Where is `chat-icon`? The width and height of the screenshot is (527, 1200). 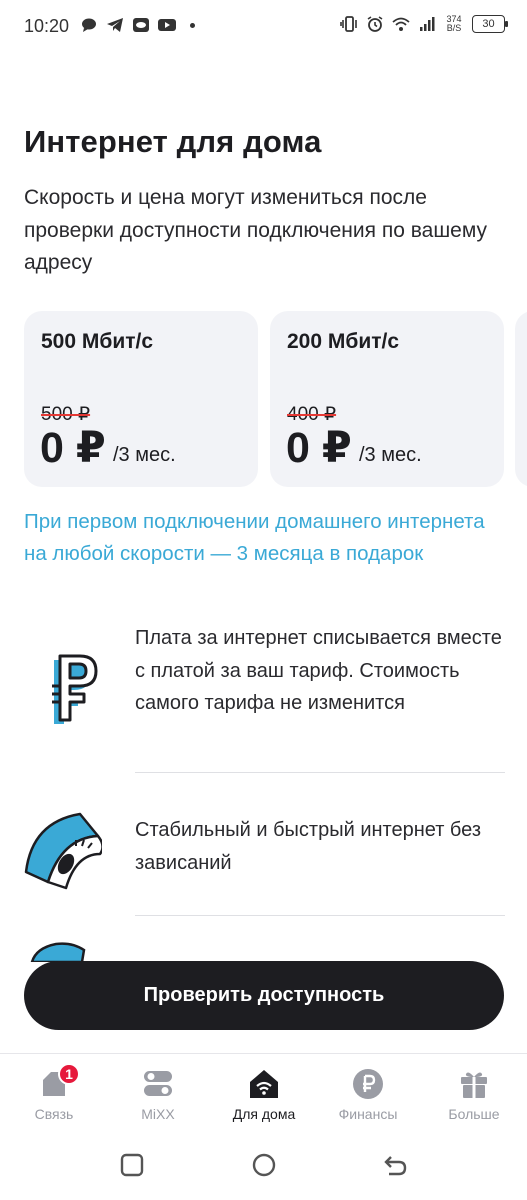
chat-icon is located at coordinates (89, 25).